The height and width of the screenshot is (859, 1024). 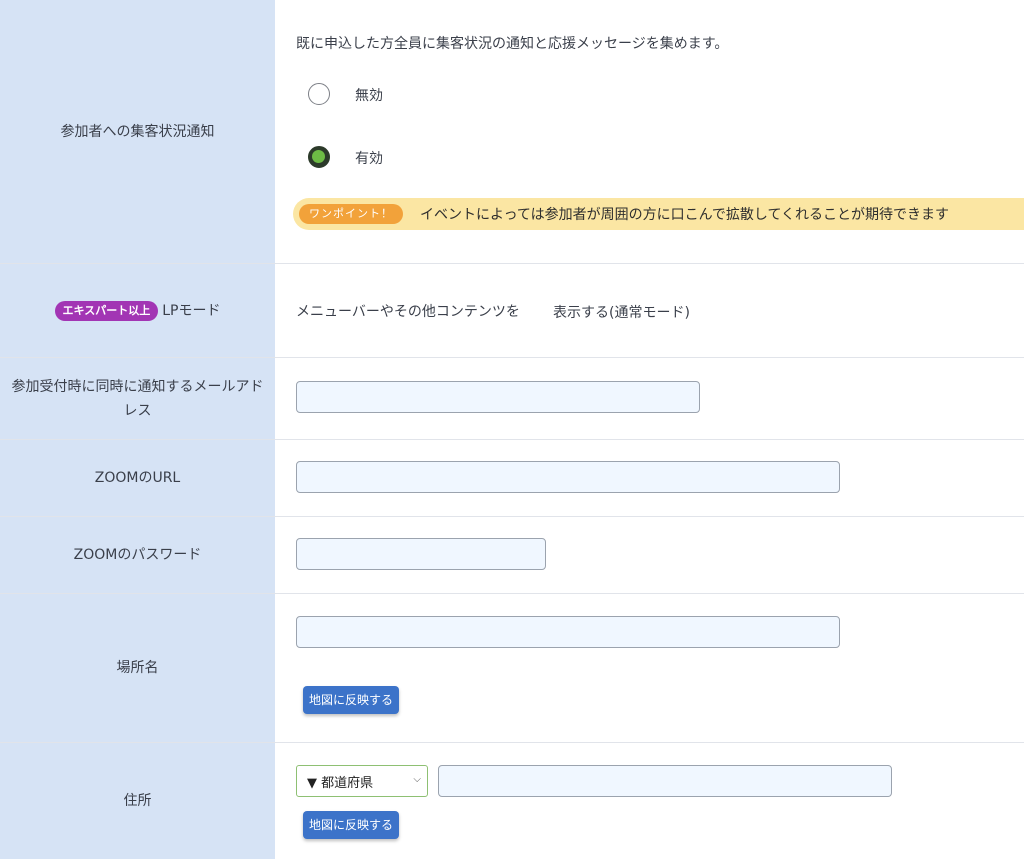 I want to click on notify-email-label: 参加受付時に同時に通知するメールアドレス, so click(x=137, y=398).